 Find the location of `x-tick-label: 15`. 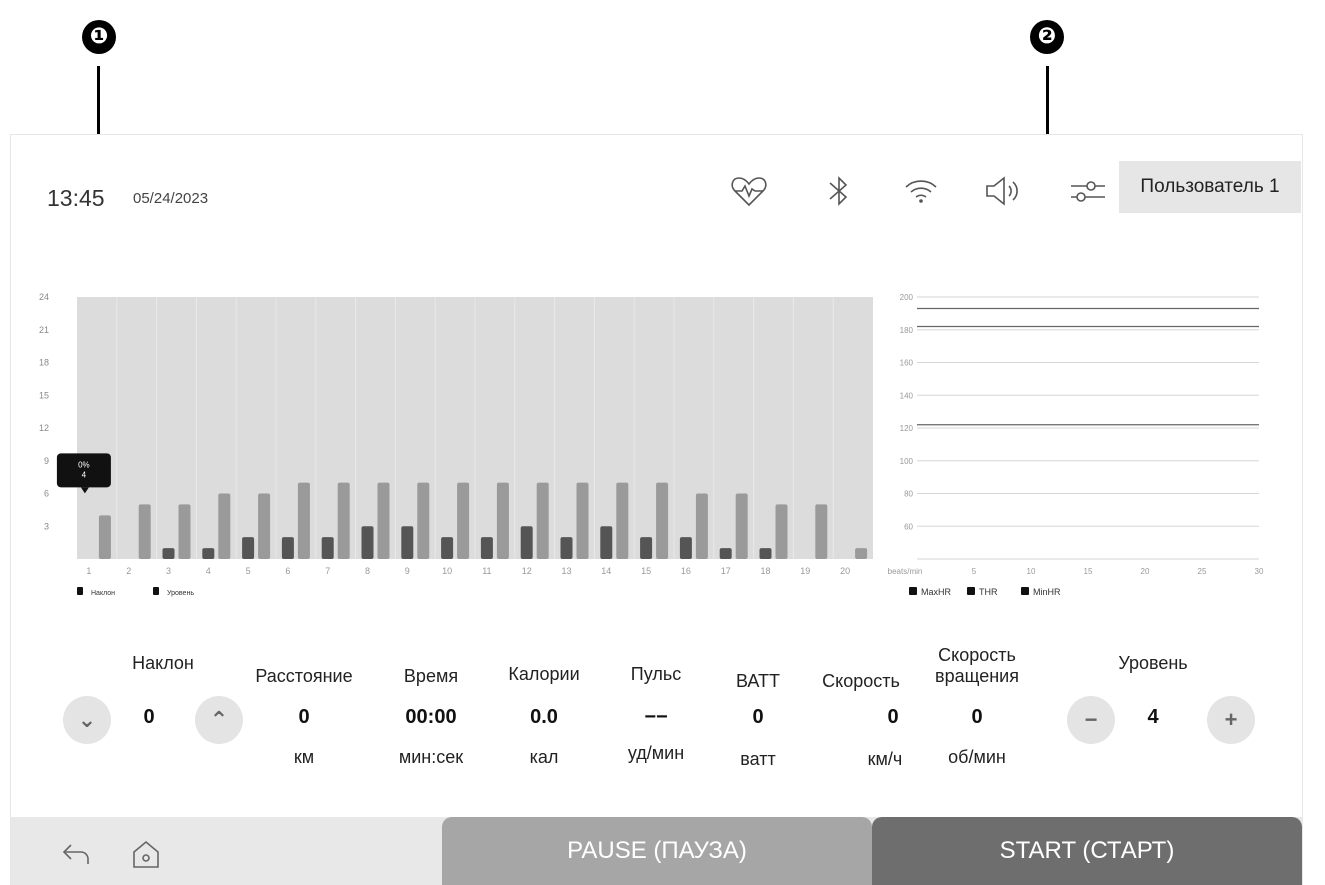

x-tick-label: 15 is located at coordinates (646, 571).